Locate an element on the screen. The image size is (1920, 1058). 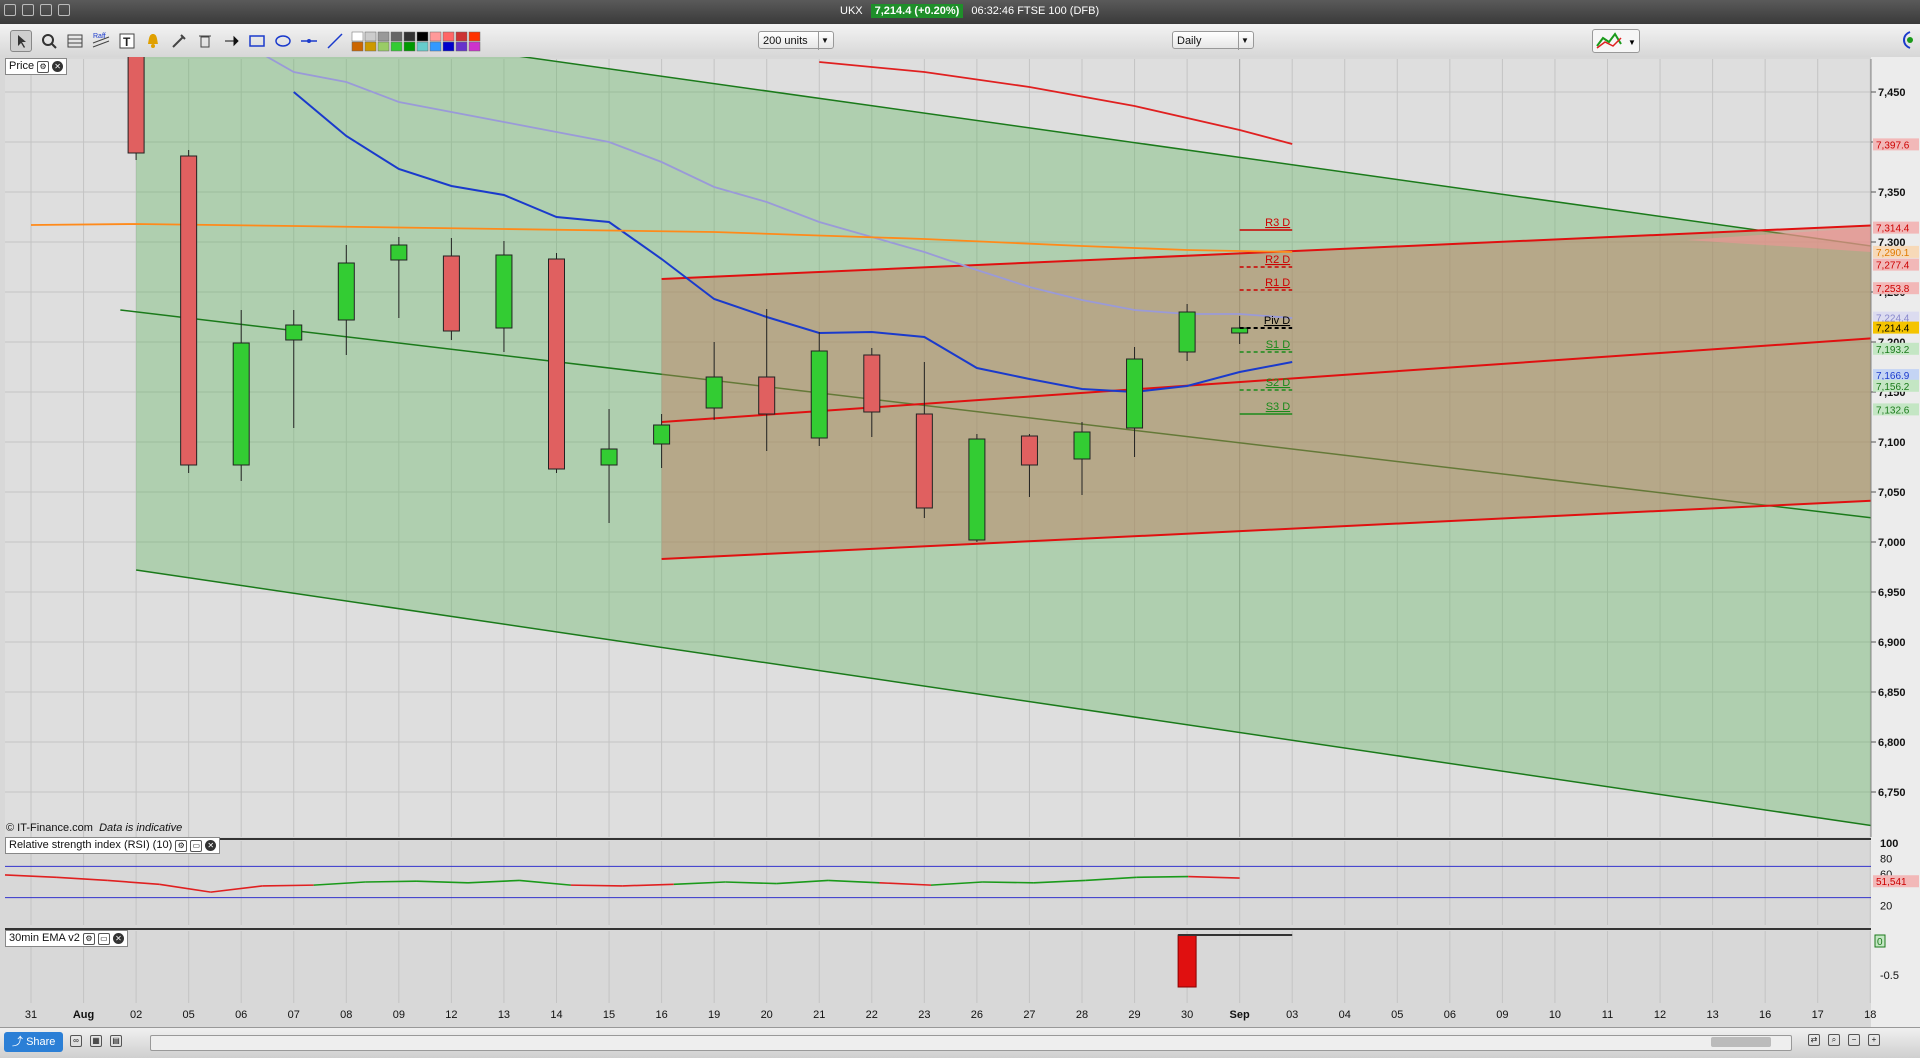
link-icon: ∞ is located at coordinates (76, 1041).